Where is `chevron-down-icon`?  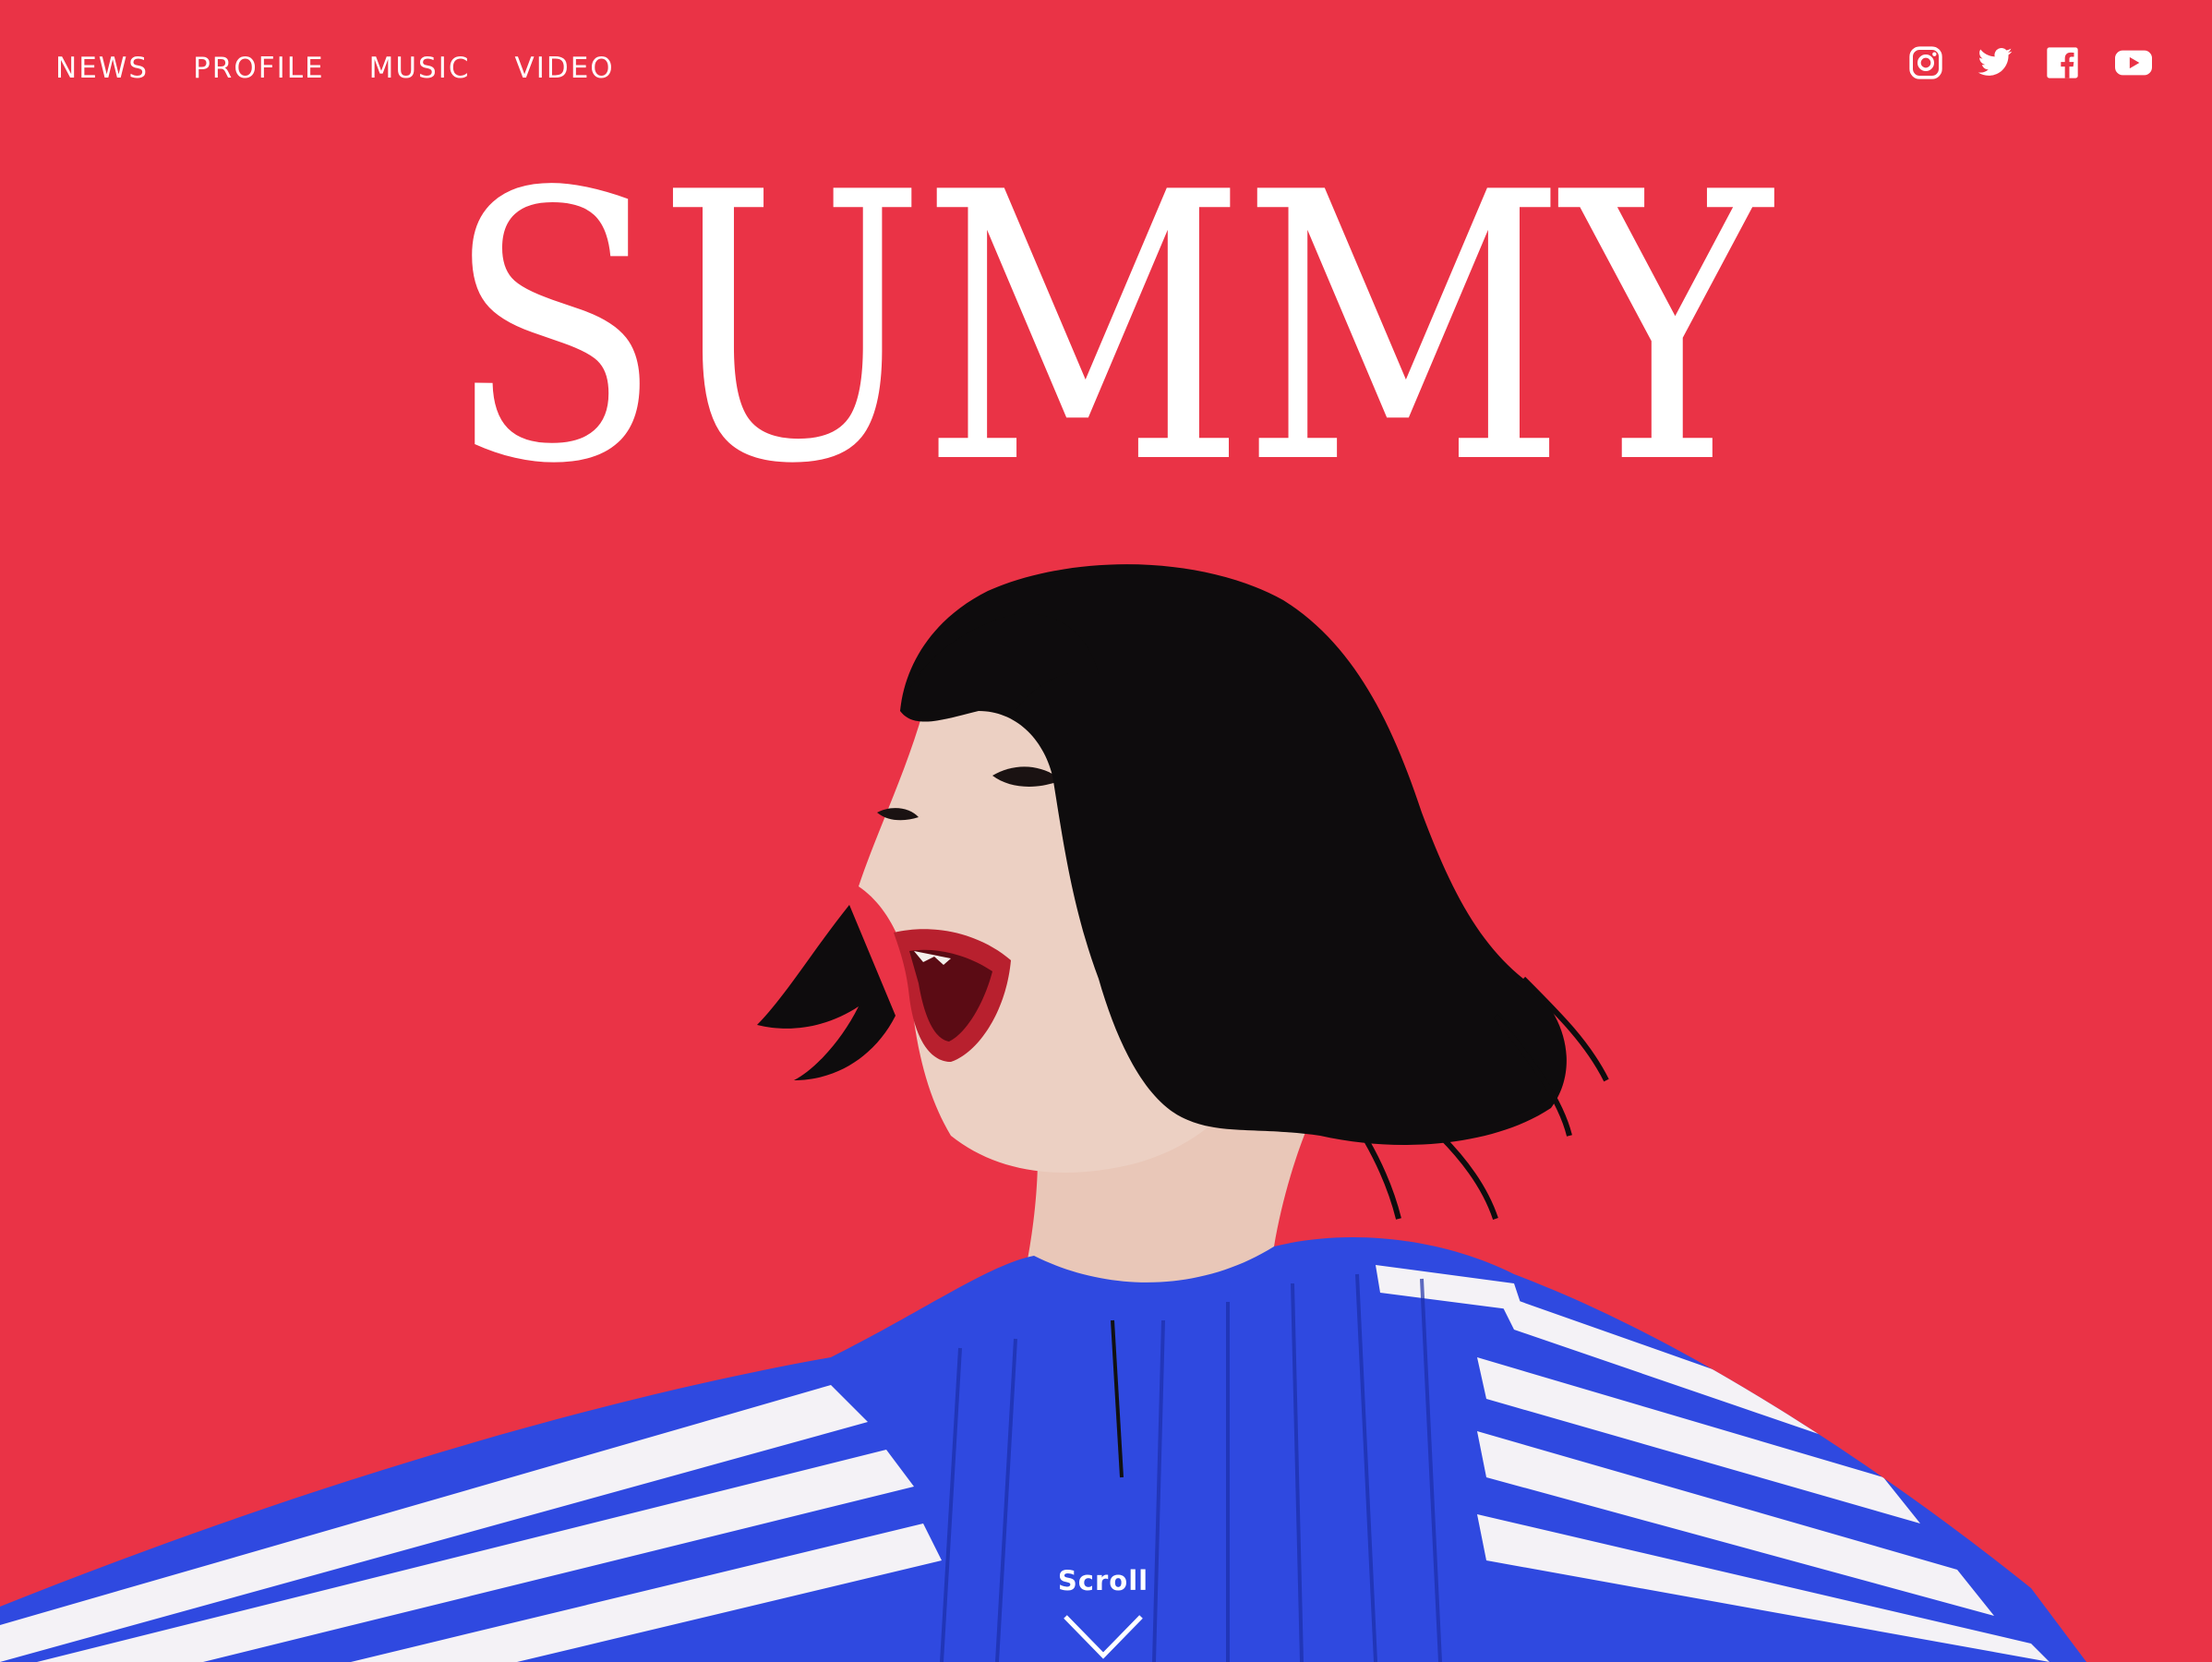 chevron-down-icon is located at coordinates (1103, 1637).